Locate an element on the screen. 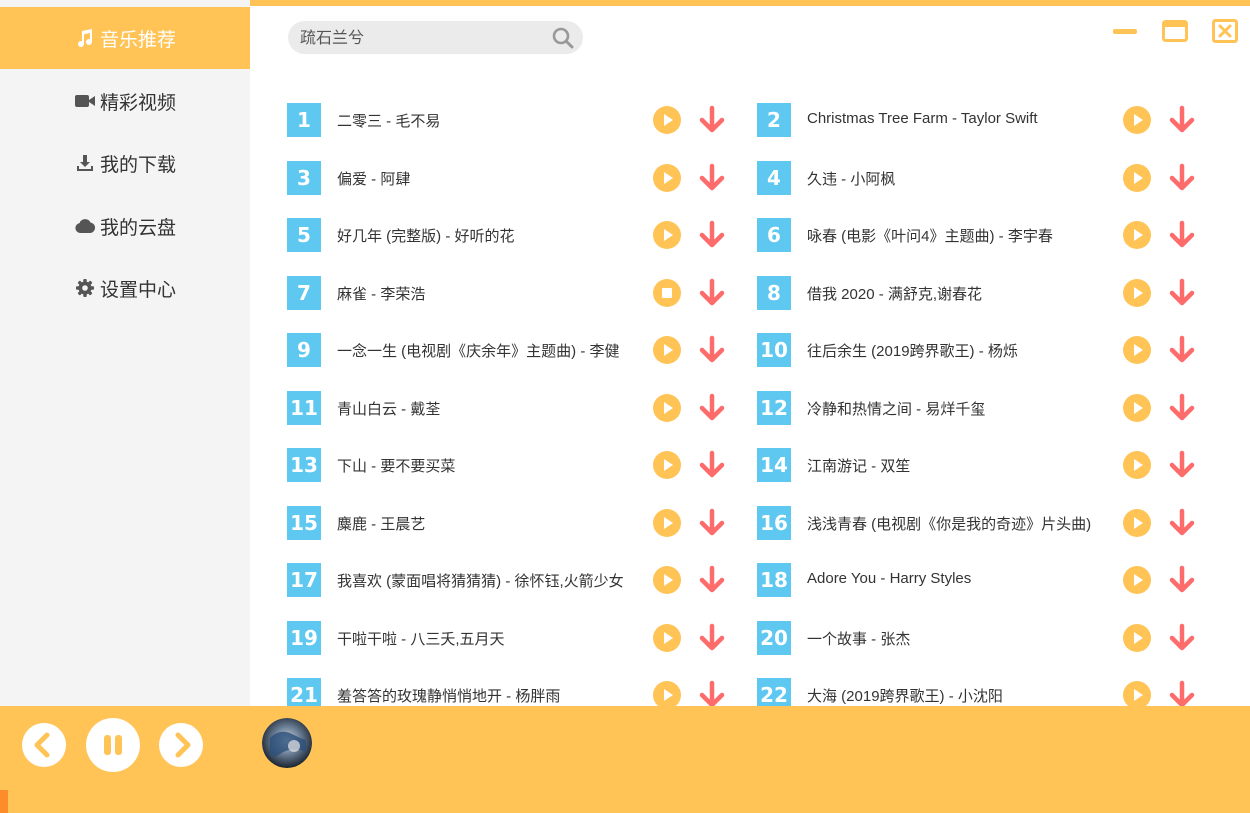  song-row: 19 干啦干啦 - 八三夭,五月天 is located at coordinates (517, 638).